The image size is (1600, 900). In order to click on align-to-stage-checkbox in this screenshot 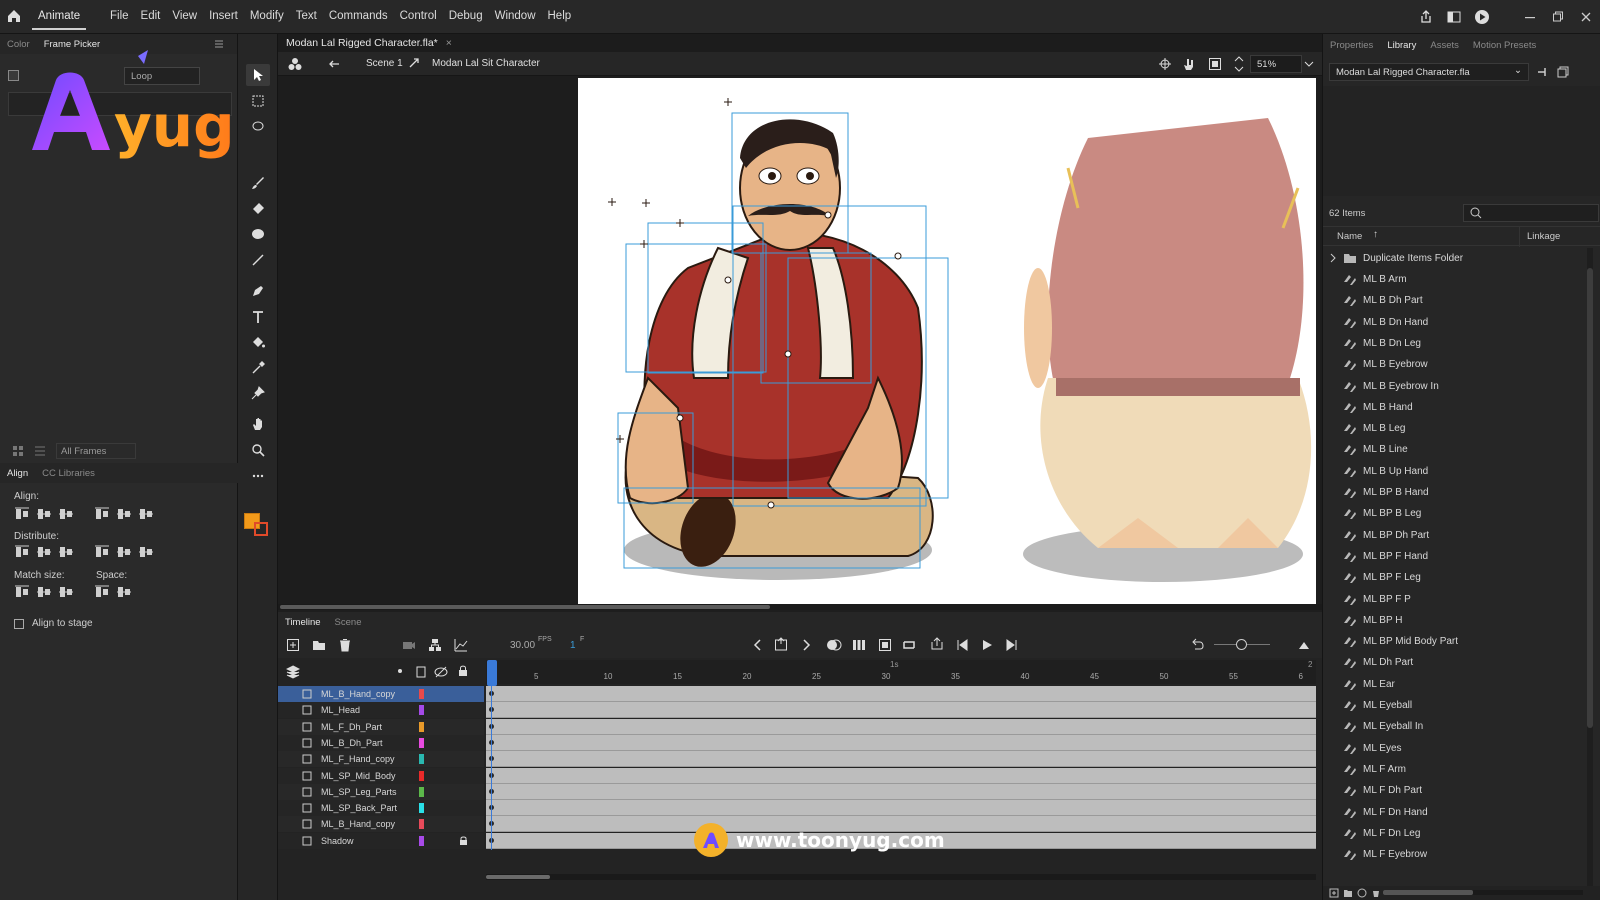, I will do `click(19, 623)`.